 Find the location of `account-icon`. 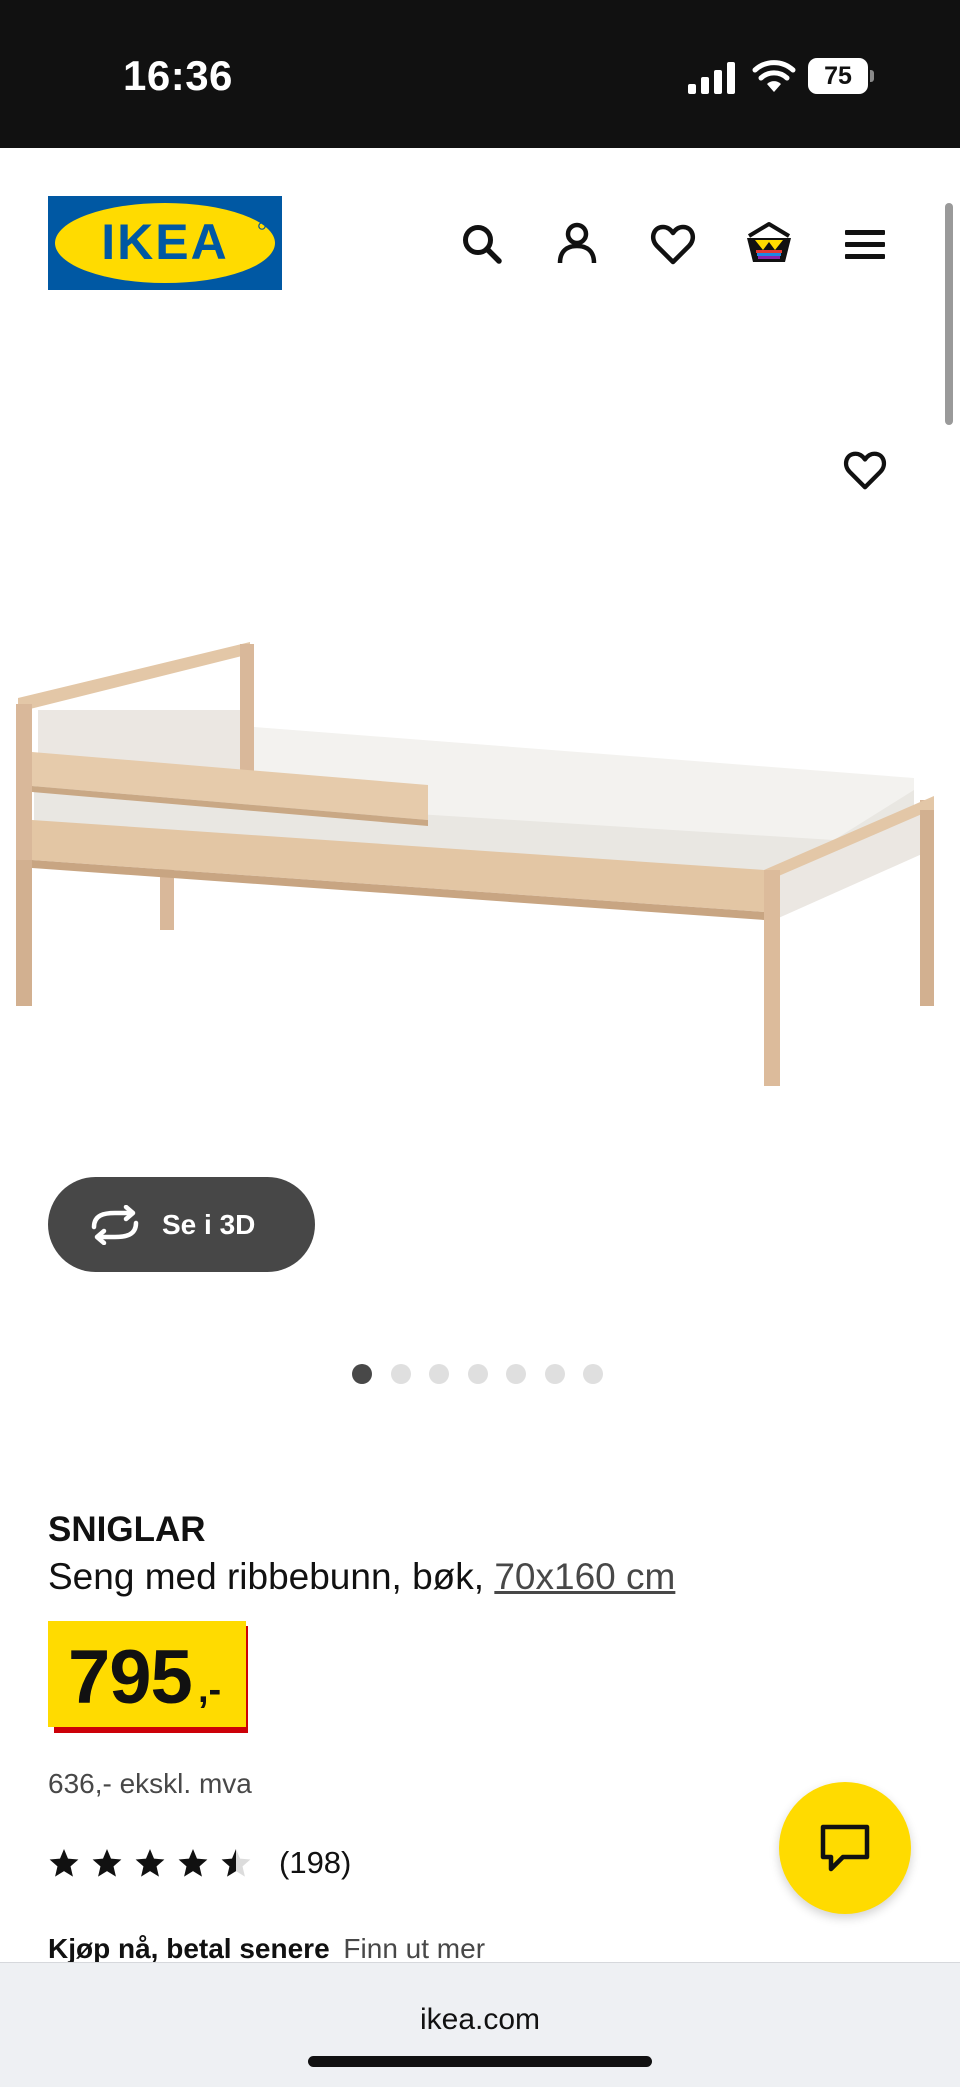

account-icon is located at coordinates (577, 244).